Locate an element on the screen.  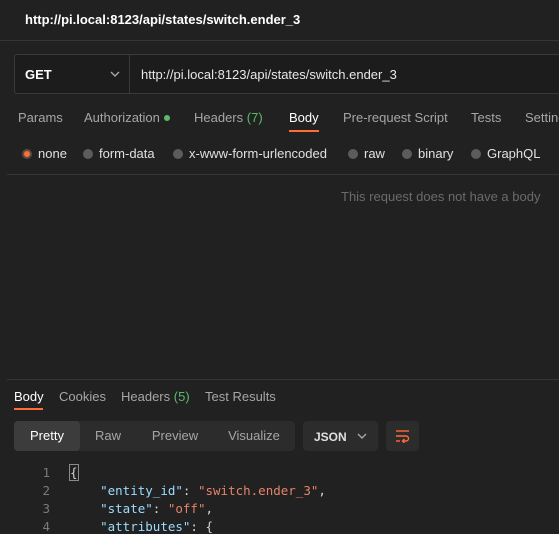
method-label: GET is located at coordinates (38, 74).